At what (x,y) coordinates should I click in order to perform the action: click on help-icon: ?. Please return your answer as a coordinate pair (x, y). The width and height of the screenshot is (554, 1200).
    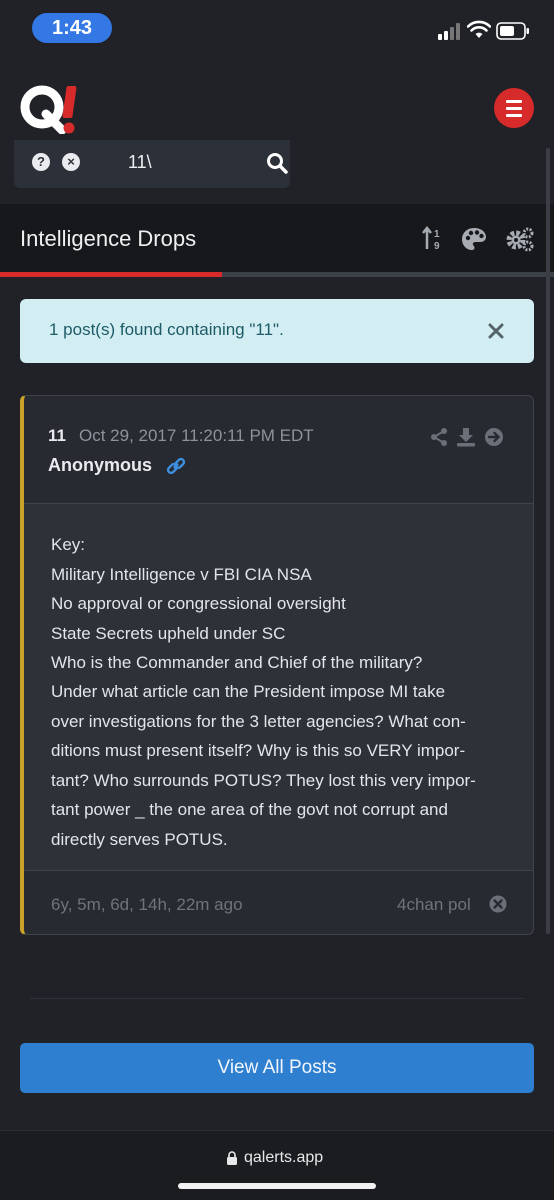
    Looking at the image, I should click on (41, 162).